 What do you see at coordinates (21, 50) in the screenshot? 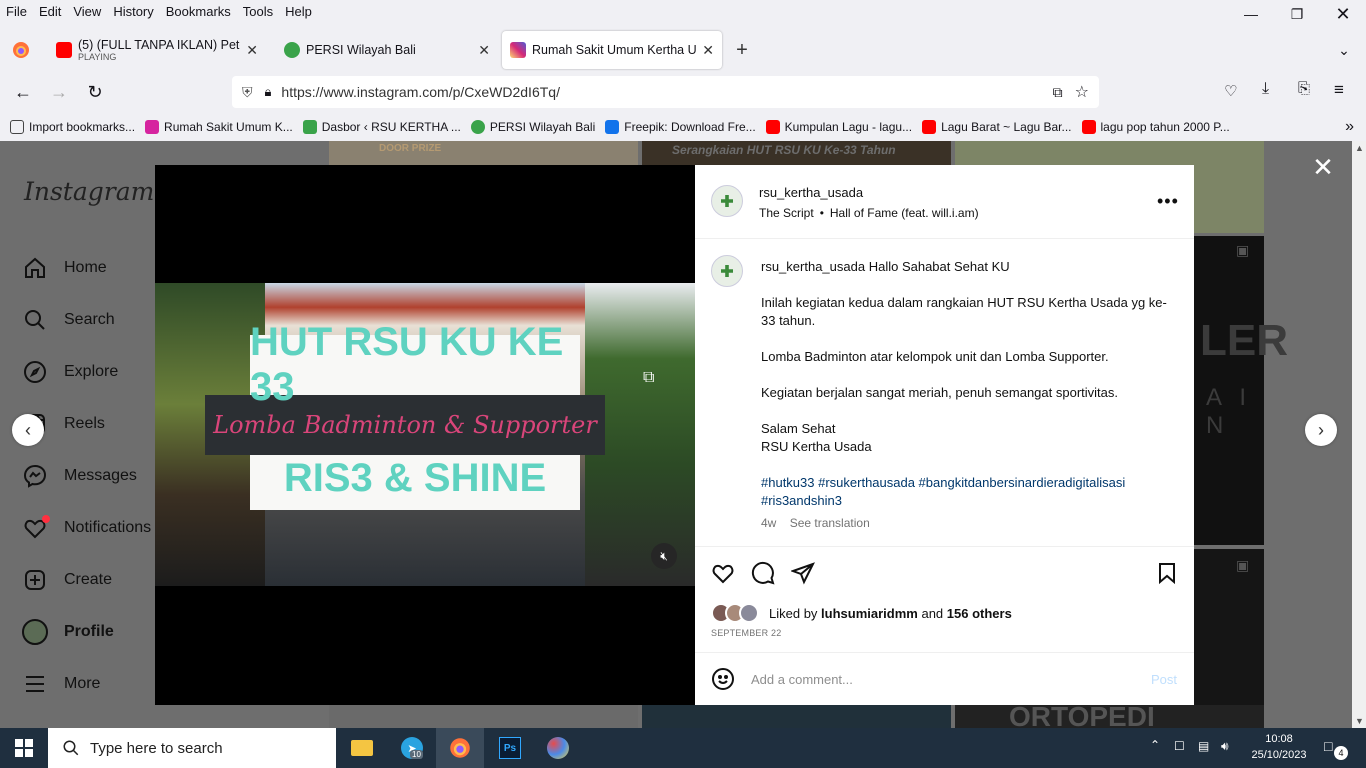
I see `firefox-view-icon` at bounding box center [21, 50].